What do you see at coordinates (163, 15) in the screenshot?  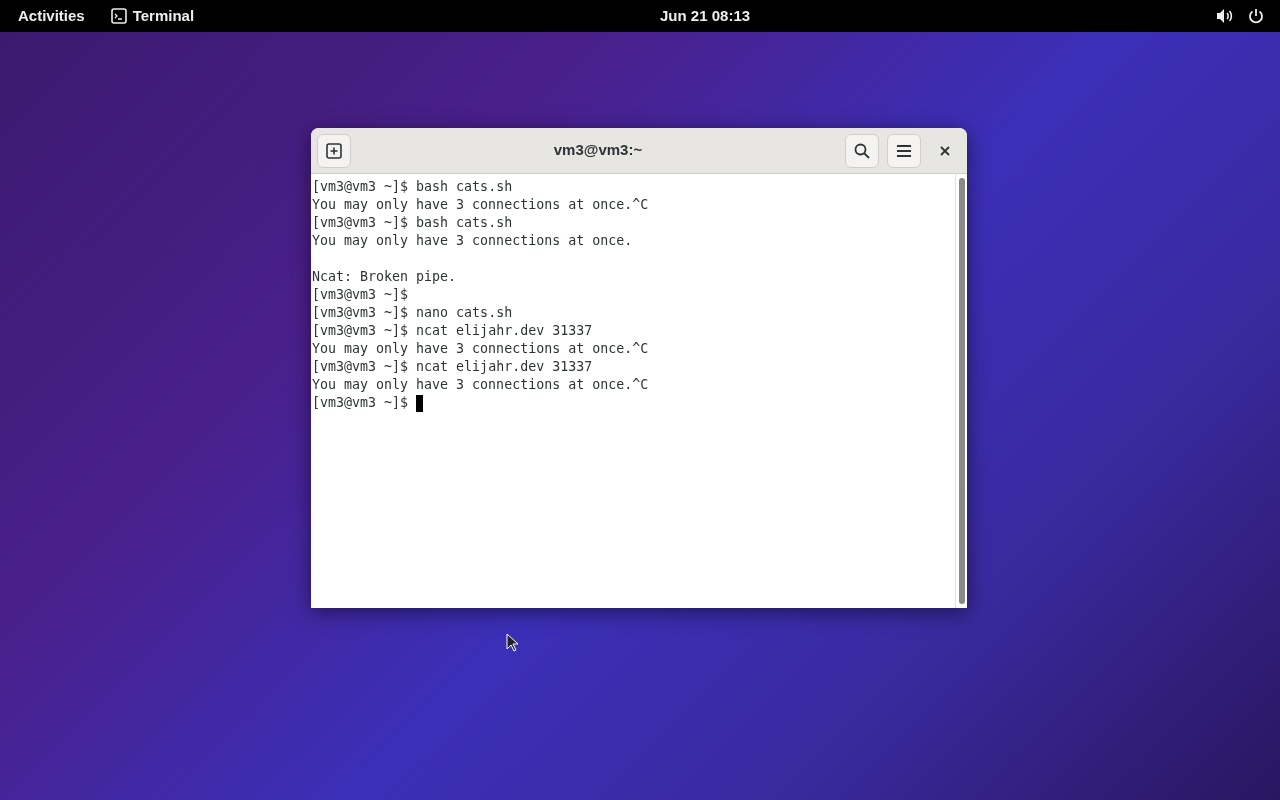 I see `app-name: Terminal` at bounding box center [163, 15].